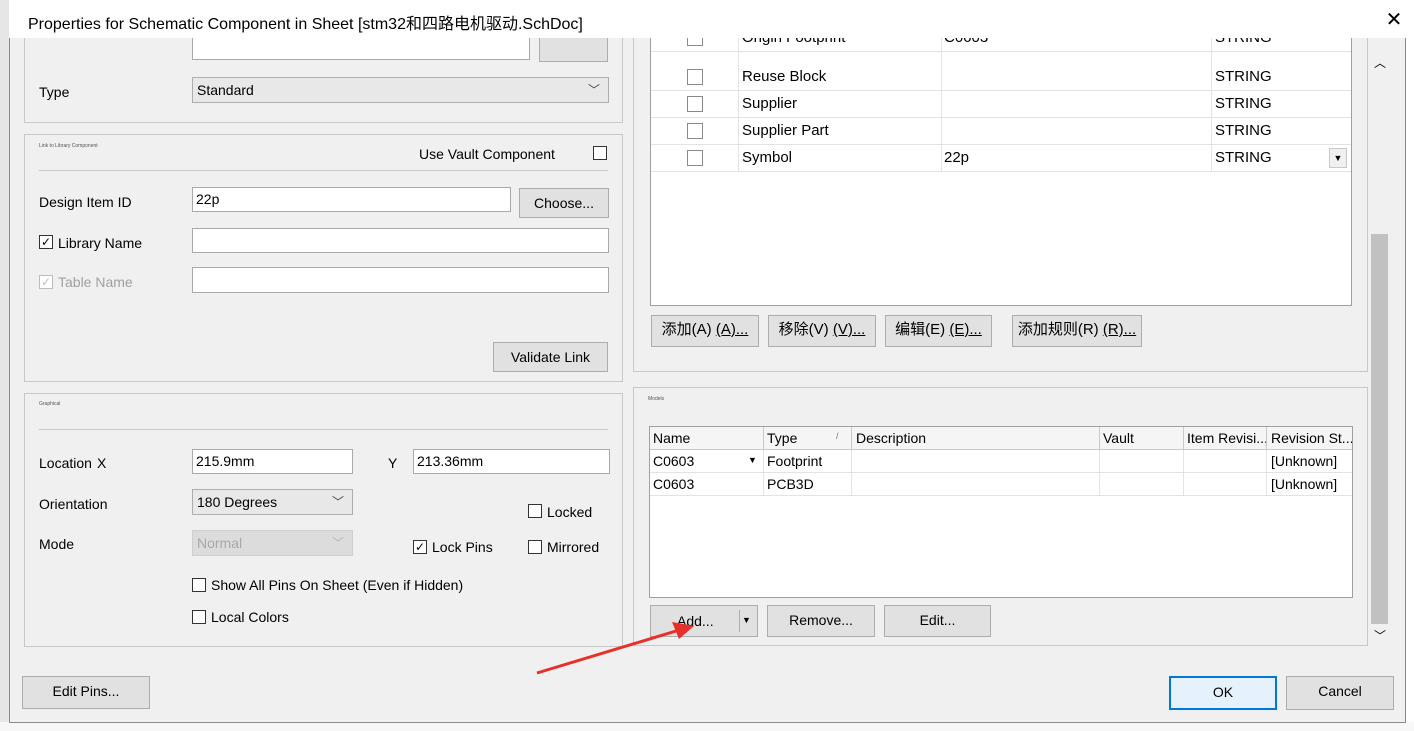 The height and width of the screenshot is (731, 1414). Describe the element at coordinates (400, 280) in the screenshot. I see `table-name-field` at that location.